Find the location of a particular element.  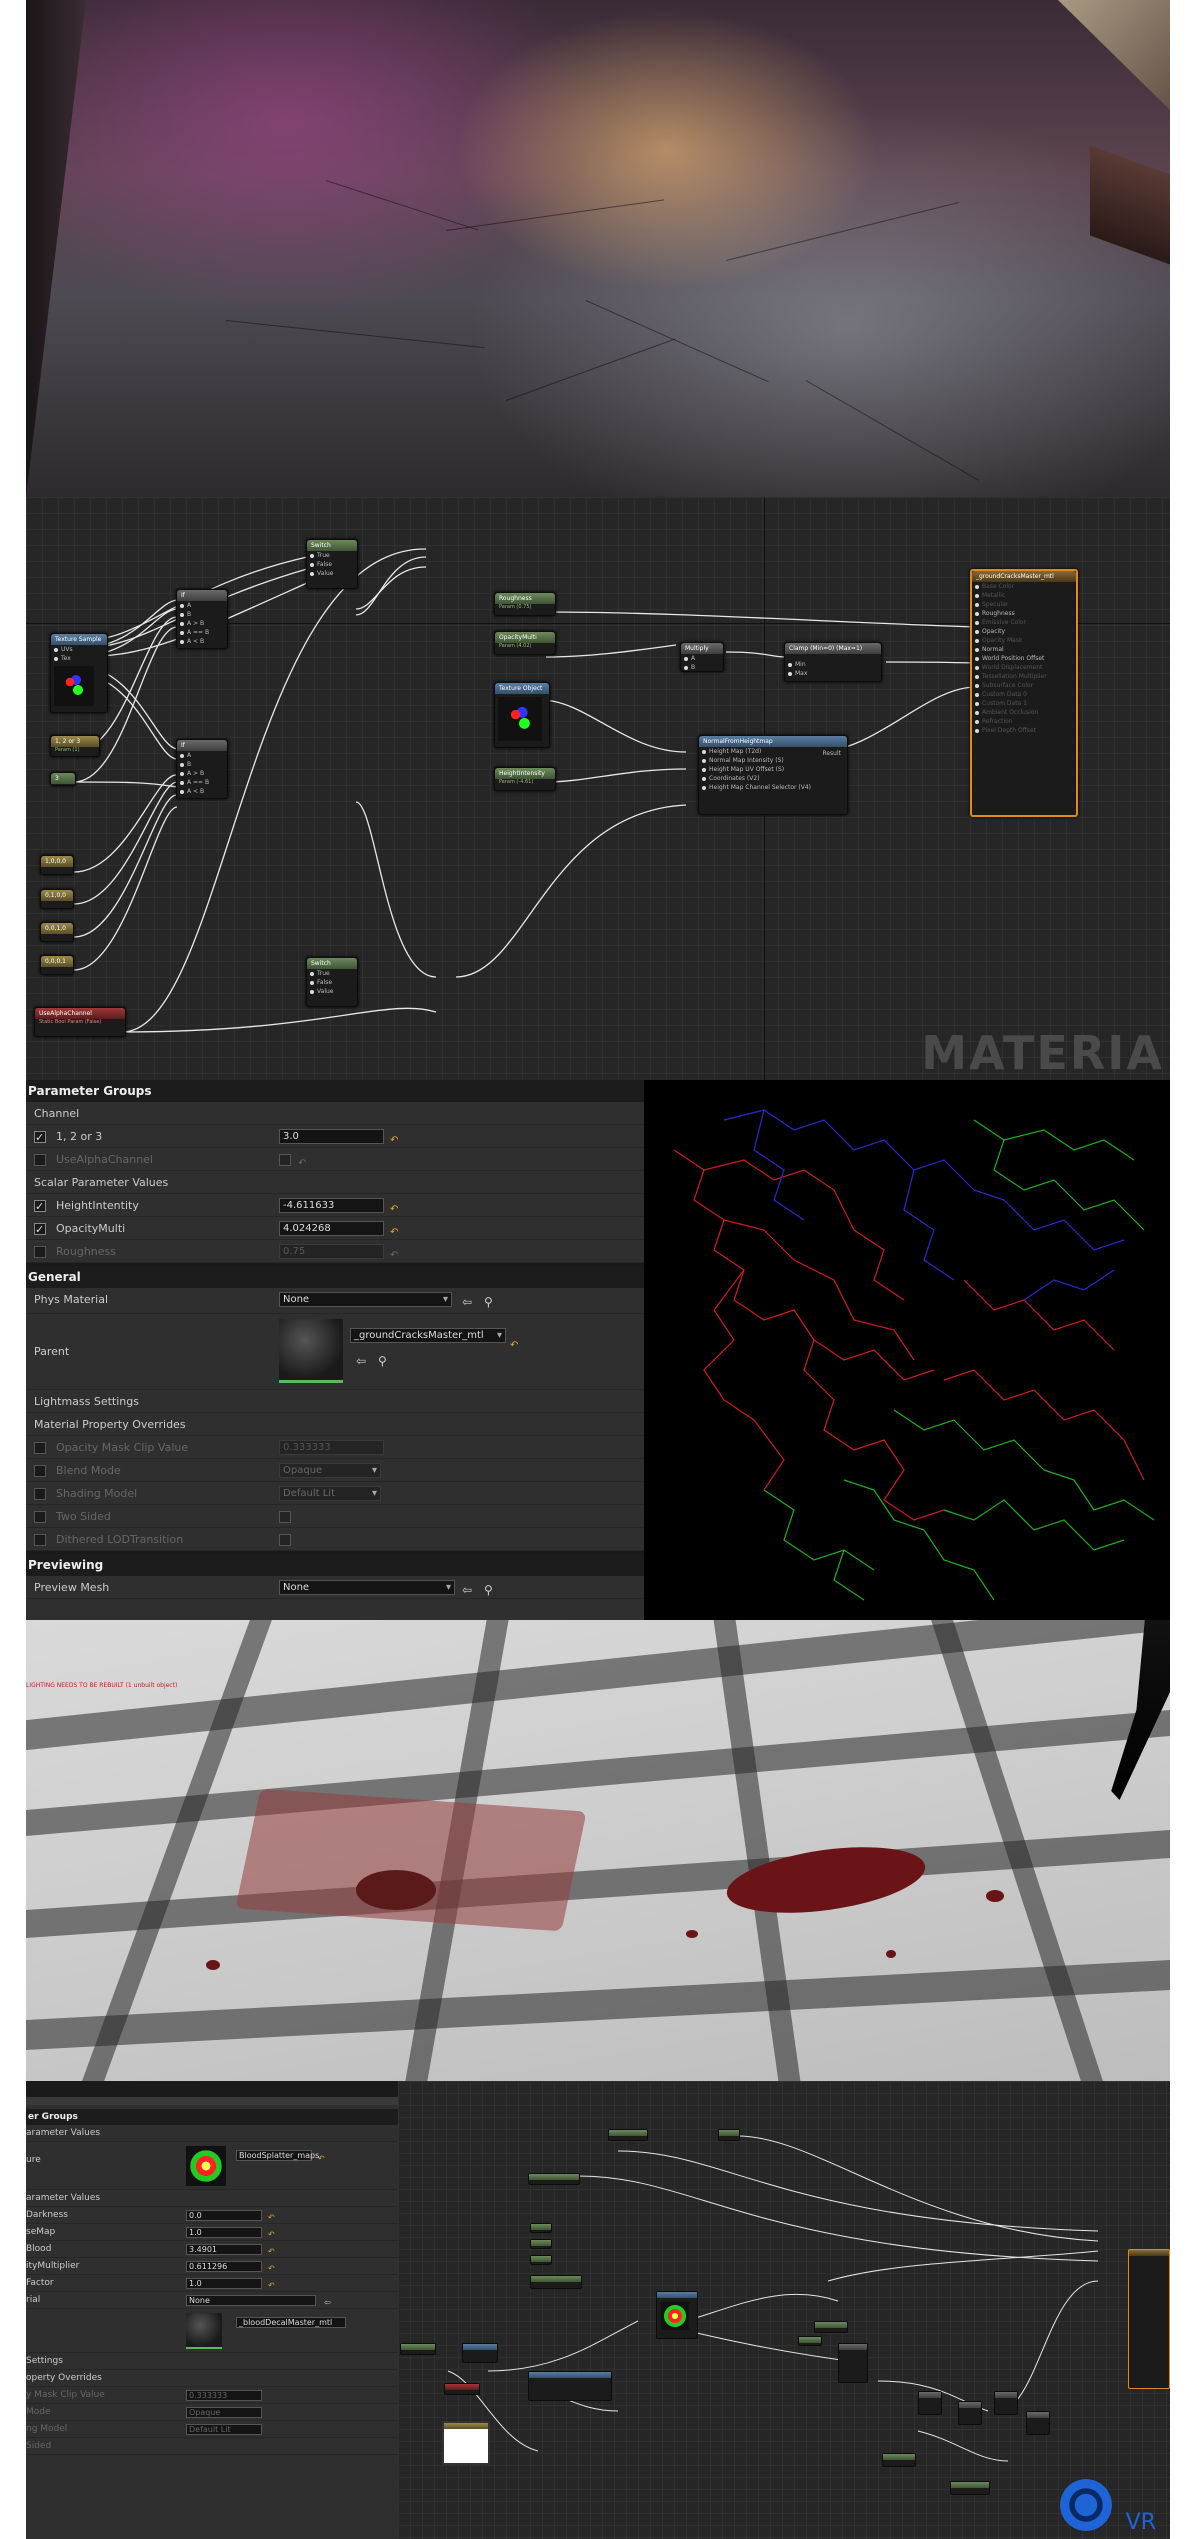

node-pin: Base Color is located at coordinates (1024, 586).